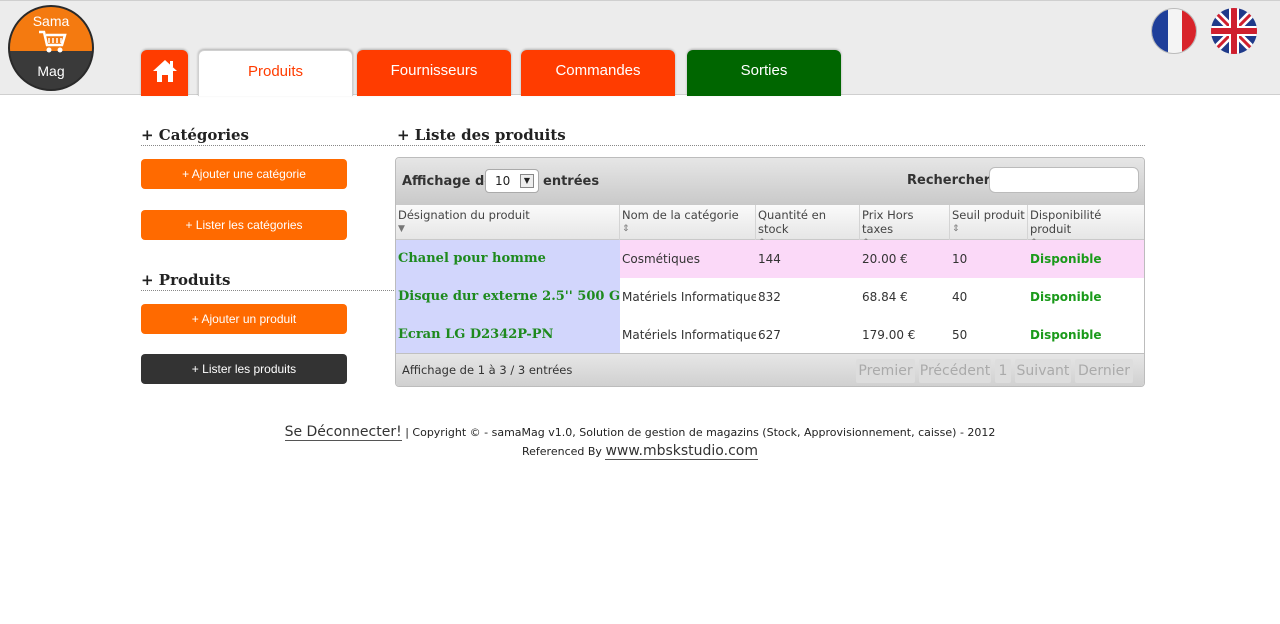 This screenshot has height=624, width=1280. I want to click on column-header-label: Prix Hors taxes, so click(888, 222).